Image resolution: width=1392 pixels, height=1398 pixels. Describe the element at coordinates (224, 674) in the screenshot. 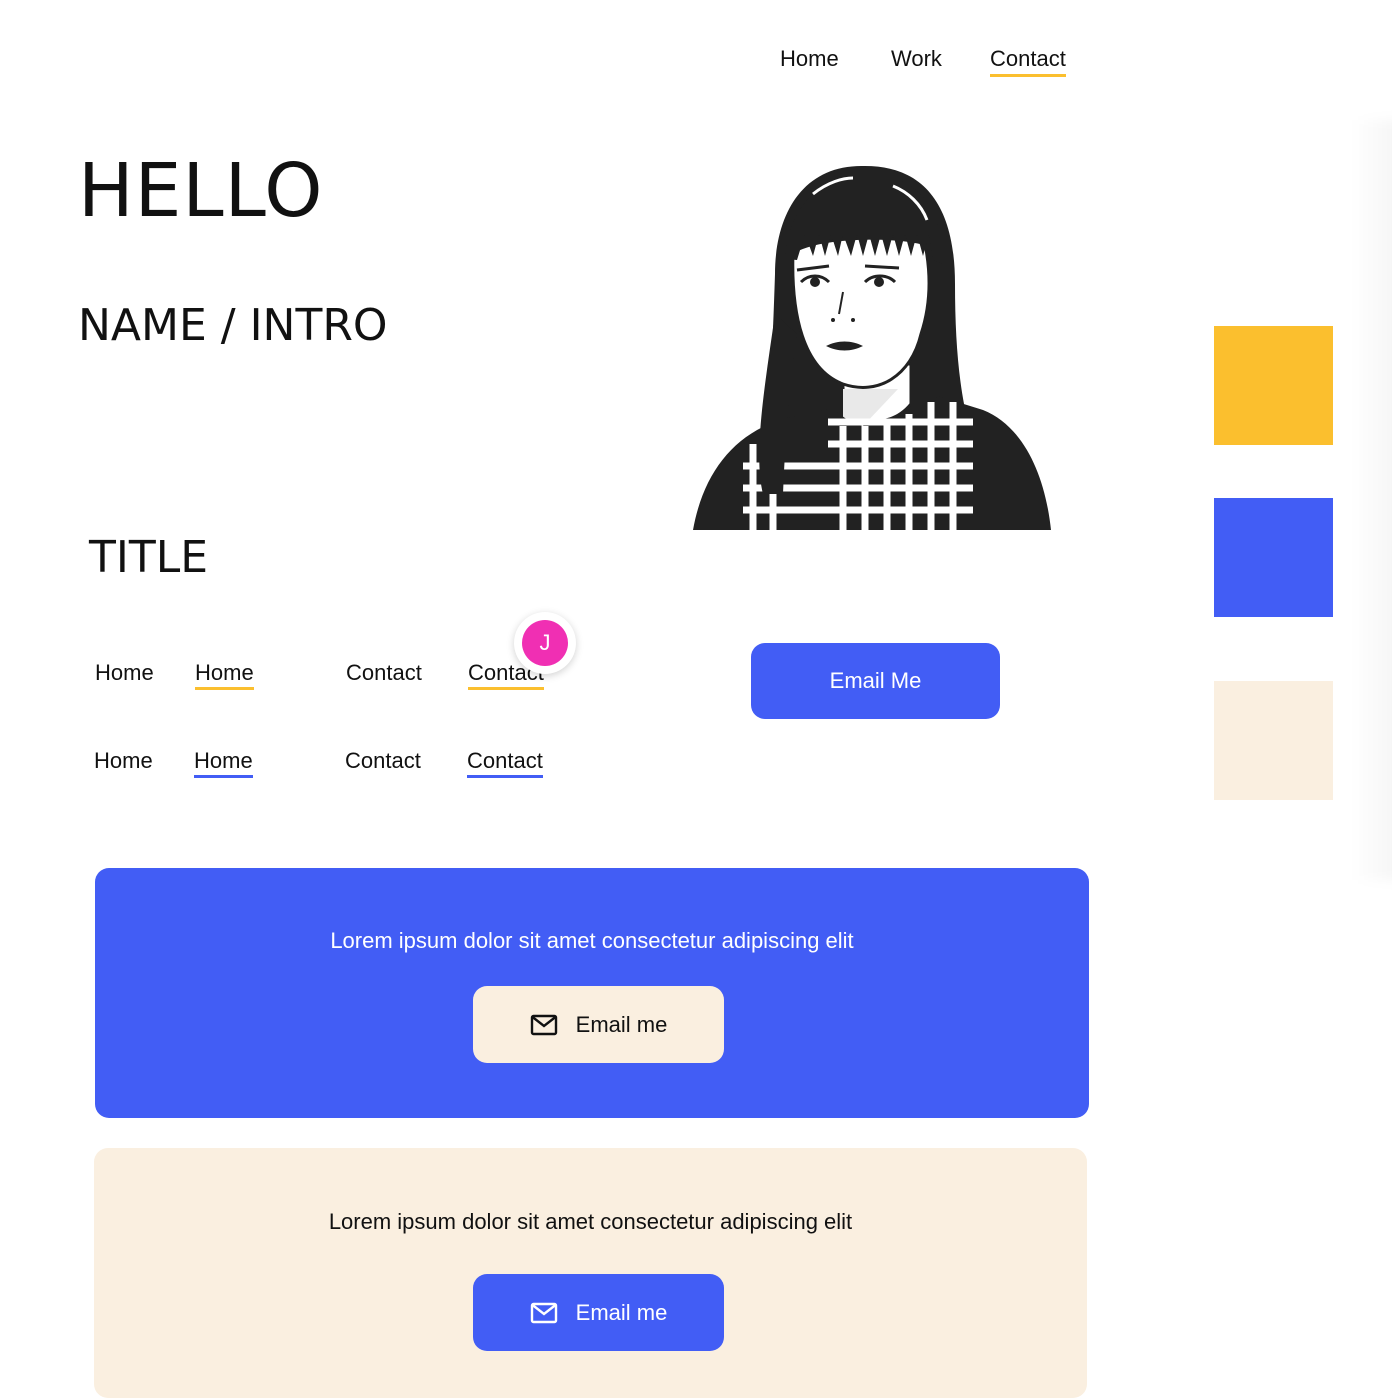

I see `nav-variant-home-active-yellow: Home` at that location.